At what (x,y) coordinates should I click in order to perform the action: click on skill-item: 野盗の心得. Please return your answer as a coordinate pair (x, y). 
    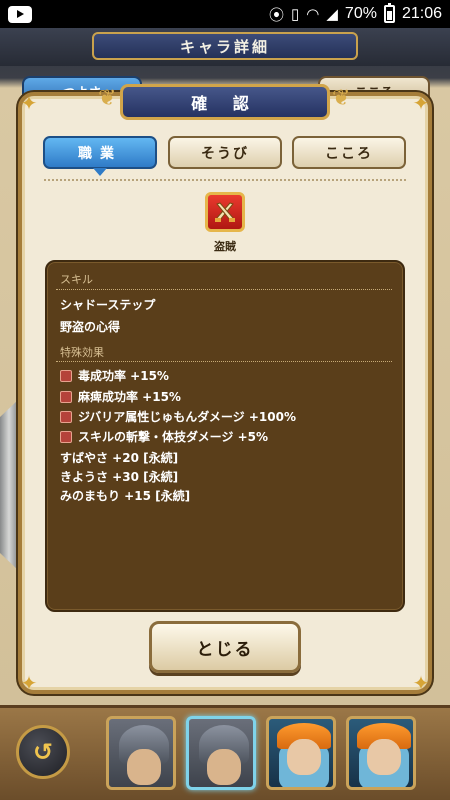
    Looking at the image, I should click on (90, 327).